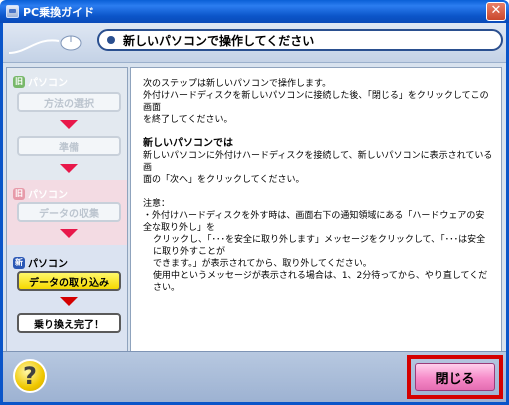 The width and height of the screenshot is (509, 405). I want to click on step-prepare: 準備, so click(69, 146).